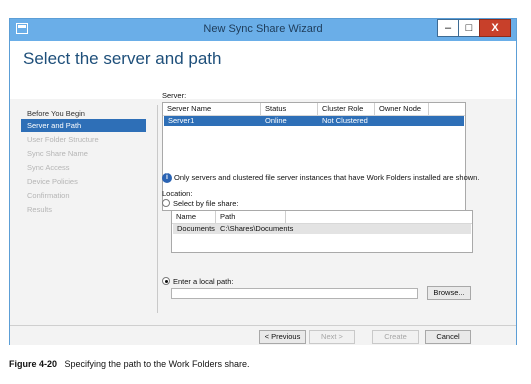  I want to click on nav-item-sync-access: Sync Access, so click(48, 167).